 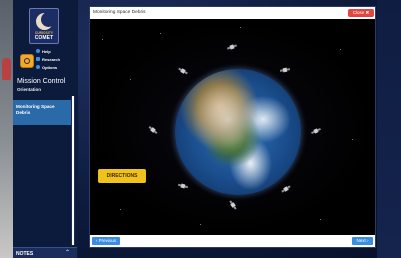 What do you see at coordinates (367, 12) in the screenshot?
I see `close-icon: ✖` at bounding box center [367, 12].